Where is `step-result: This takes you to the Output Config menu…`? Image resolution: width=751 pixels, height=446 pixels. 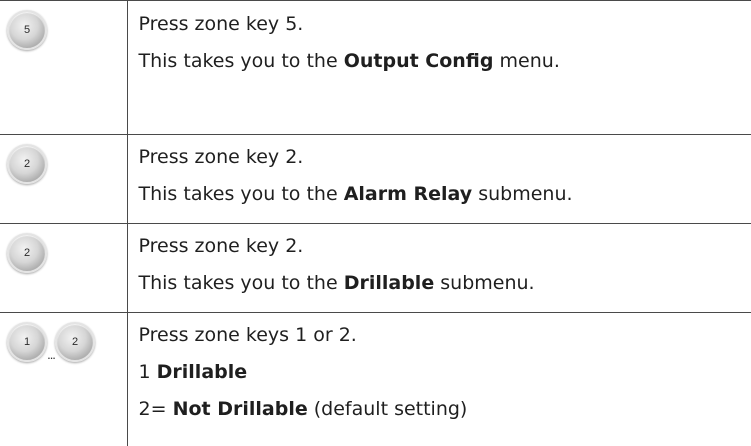 step-result: This takes you to the Output Config menu… is located at coordinates (440, 61).